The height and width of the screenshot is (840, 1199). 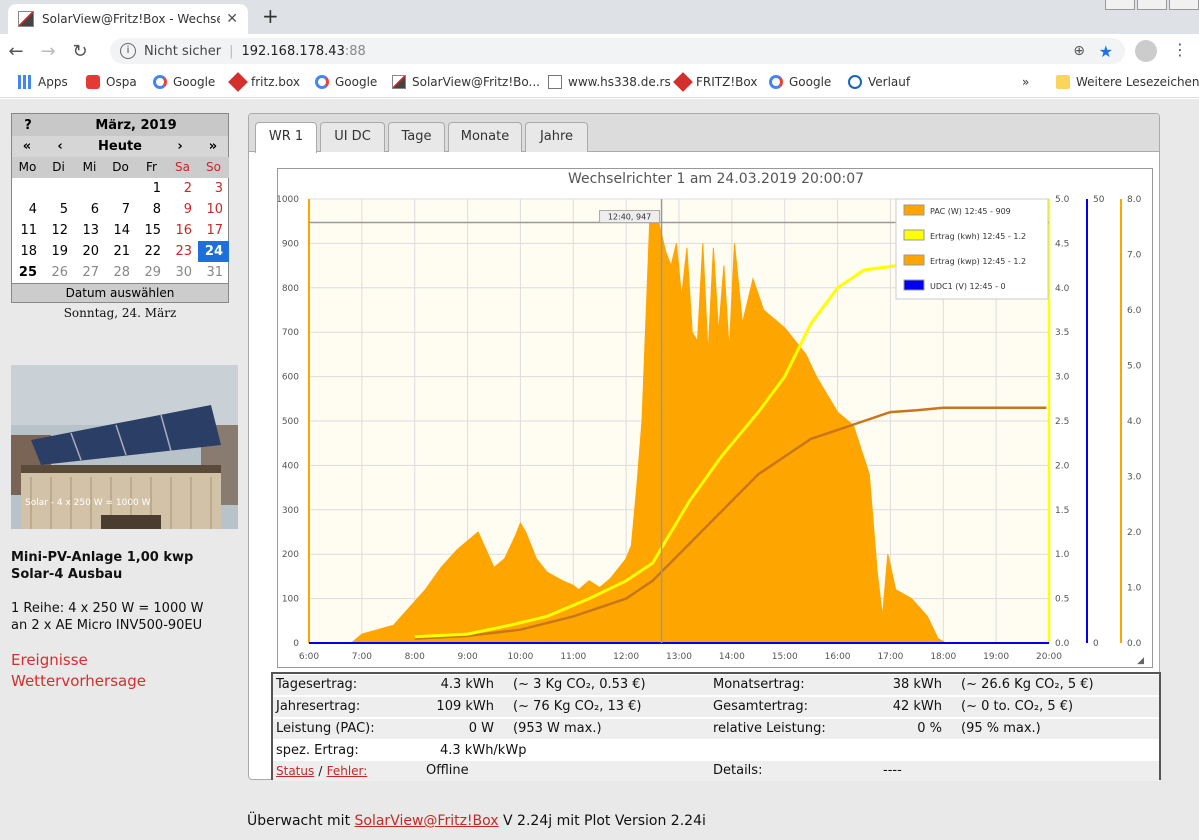 I want to click on tab-ui-dc: UI DC, so click(x=352, y=137).